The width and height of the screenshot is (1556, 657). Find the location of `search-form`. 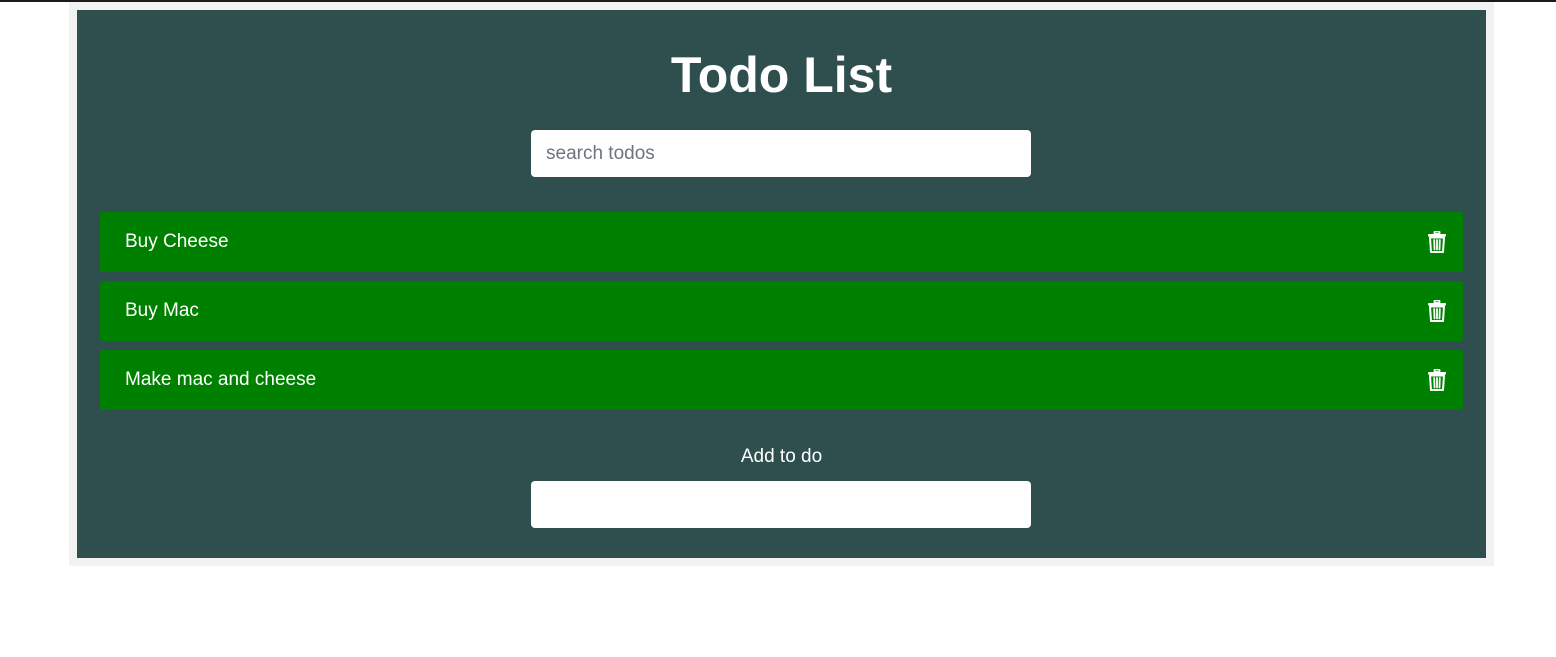

search-form is located at coordinates (781, 153).